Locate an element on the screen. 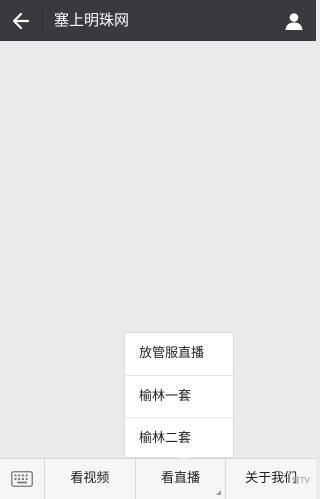 The height and width of the screenshot is (499, 320). submenu-item-yulin-channel-1: 榆林一套 is located at coordinates (179, 396).